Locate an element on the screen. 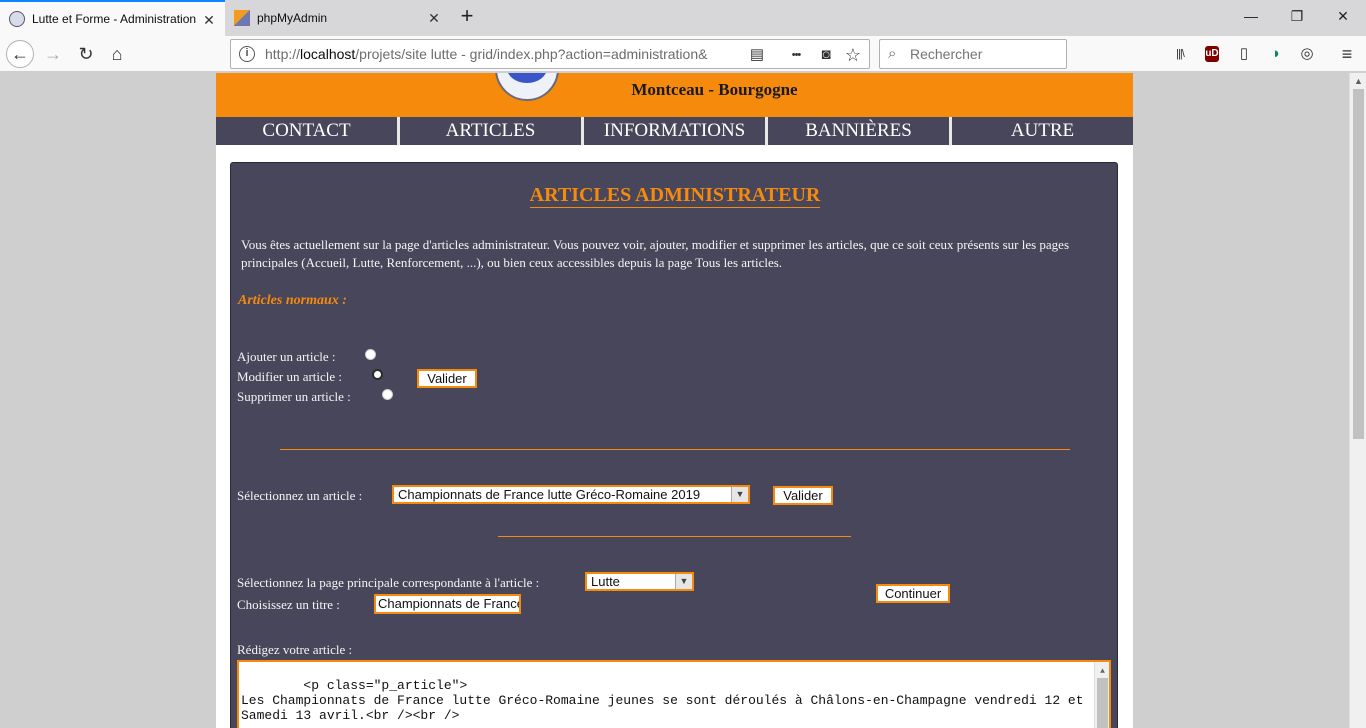 Image resolution: width=1366 pixels, height=728 pixels. search-input is located at coordinates (985, 54).